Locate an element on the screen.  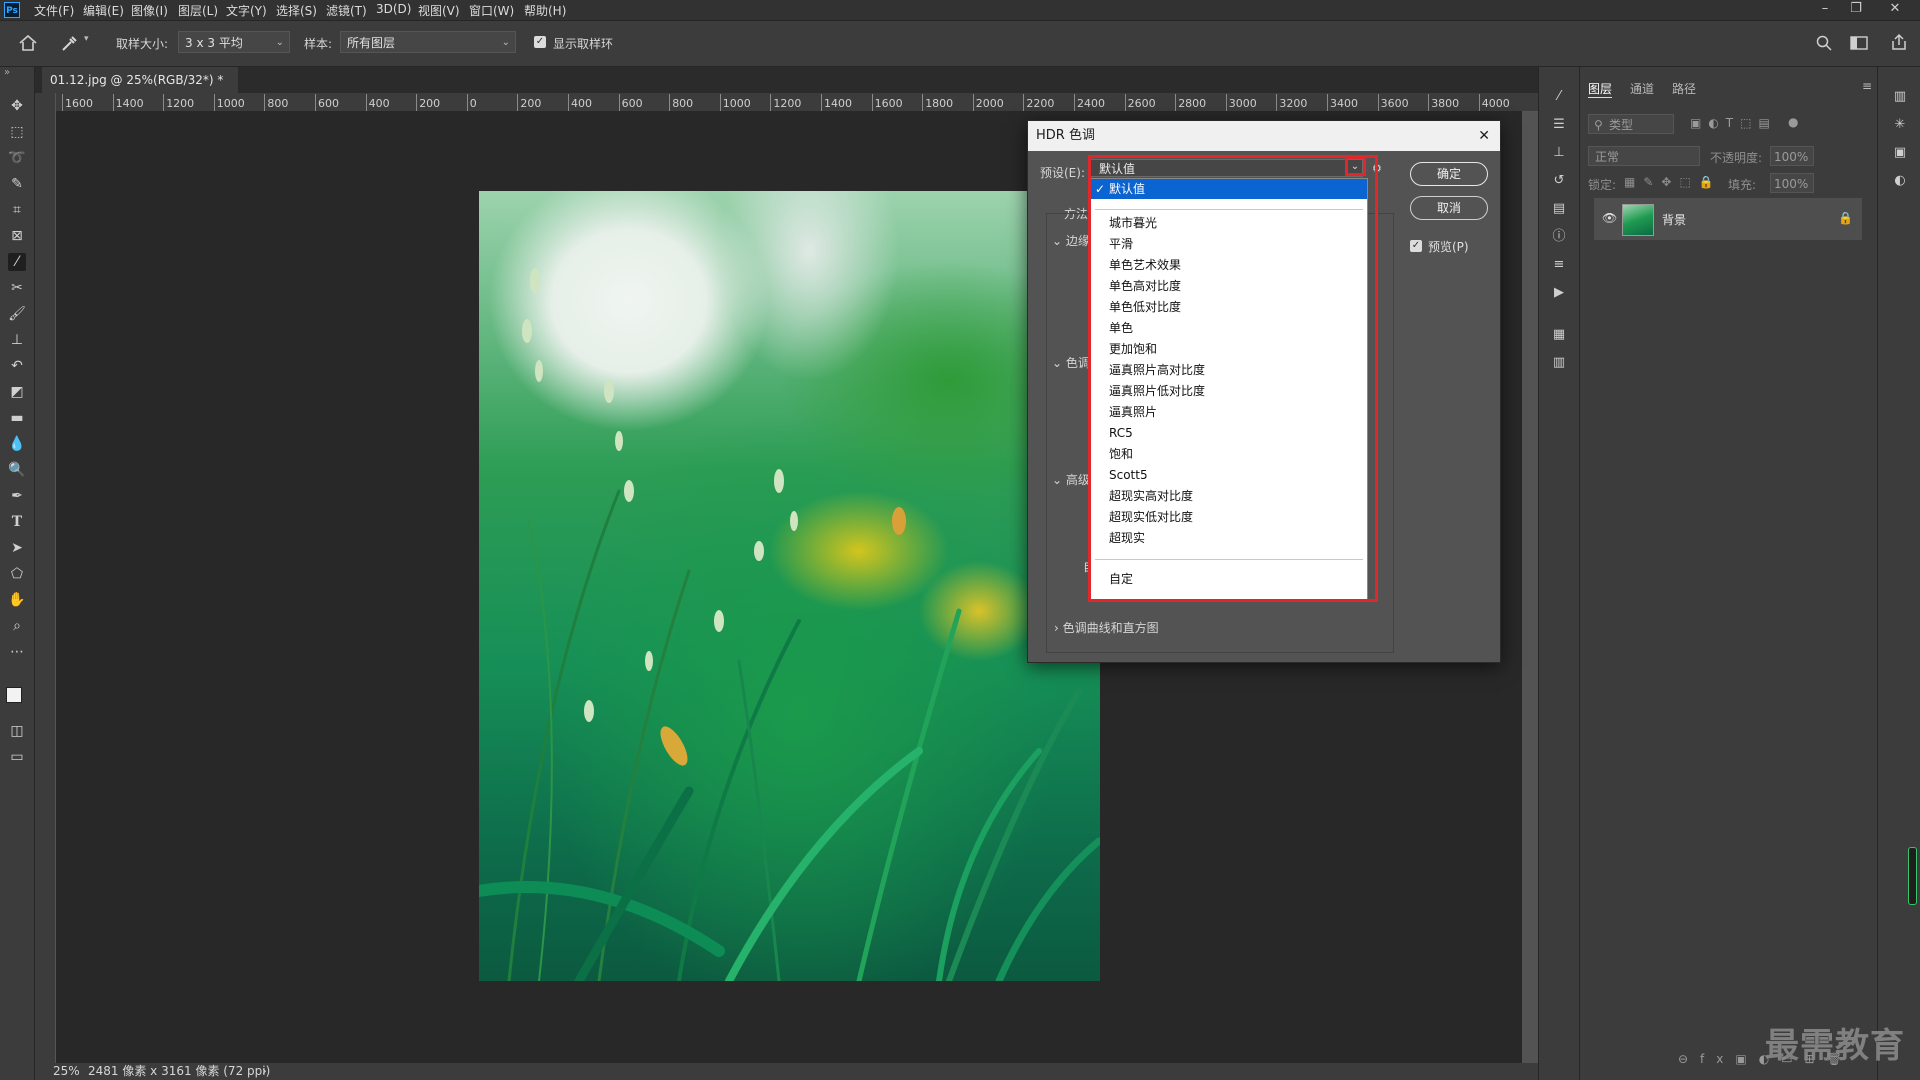
home-icon is located at coordinates (28, 43).